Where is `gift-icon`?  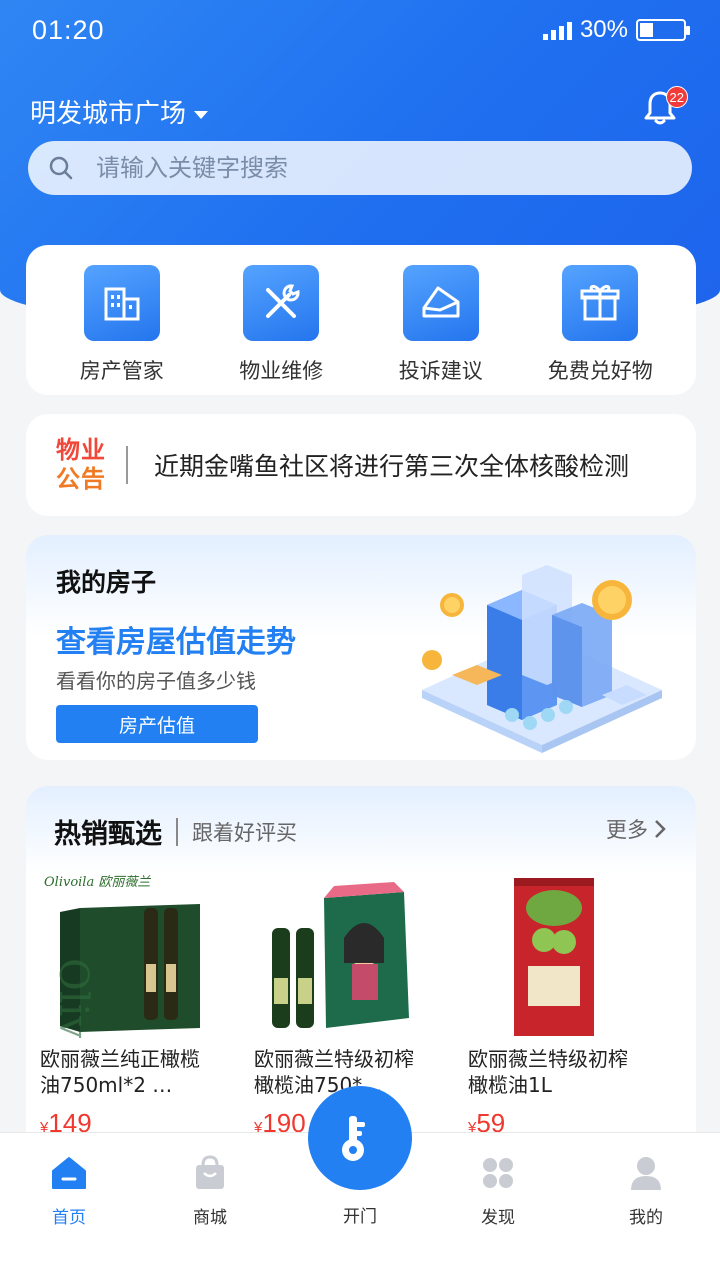 gift-icon is located at coordinates (600, 303).